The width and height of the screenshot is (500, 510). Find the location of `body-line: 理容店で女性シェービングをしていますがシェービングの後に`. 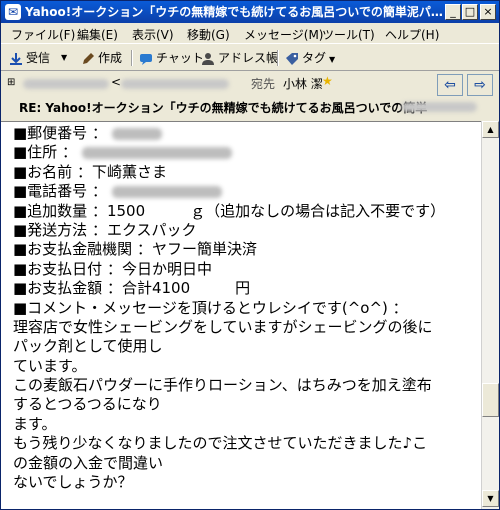

body-line: 理容店で女性シェービングをしていますがシェービングの後に is located at coordinates (223, 326).